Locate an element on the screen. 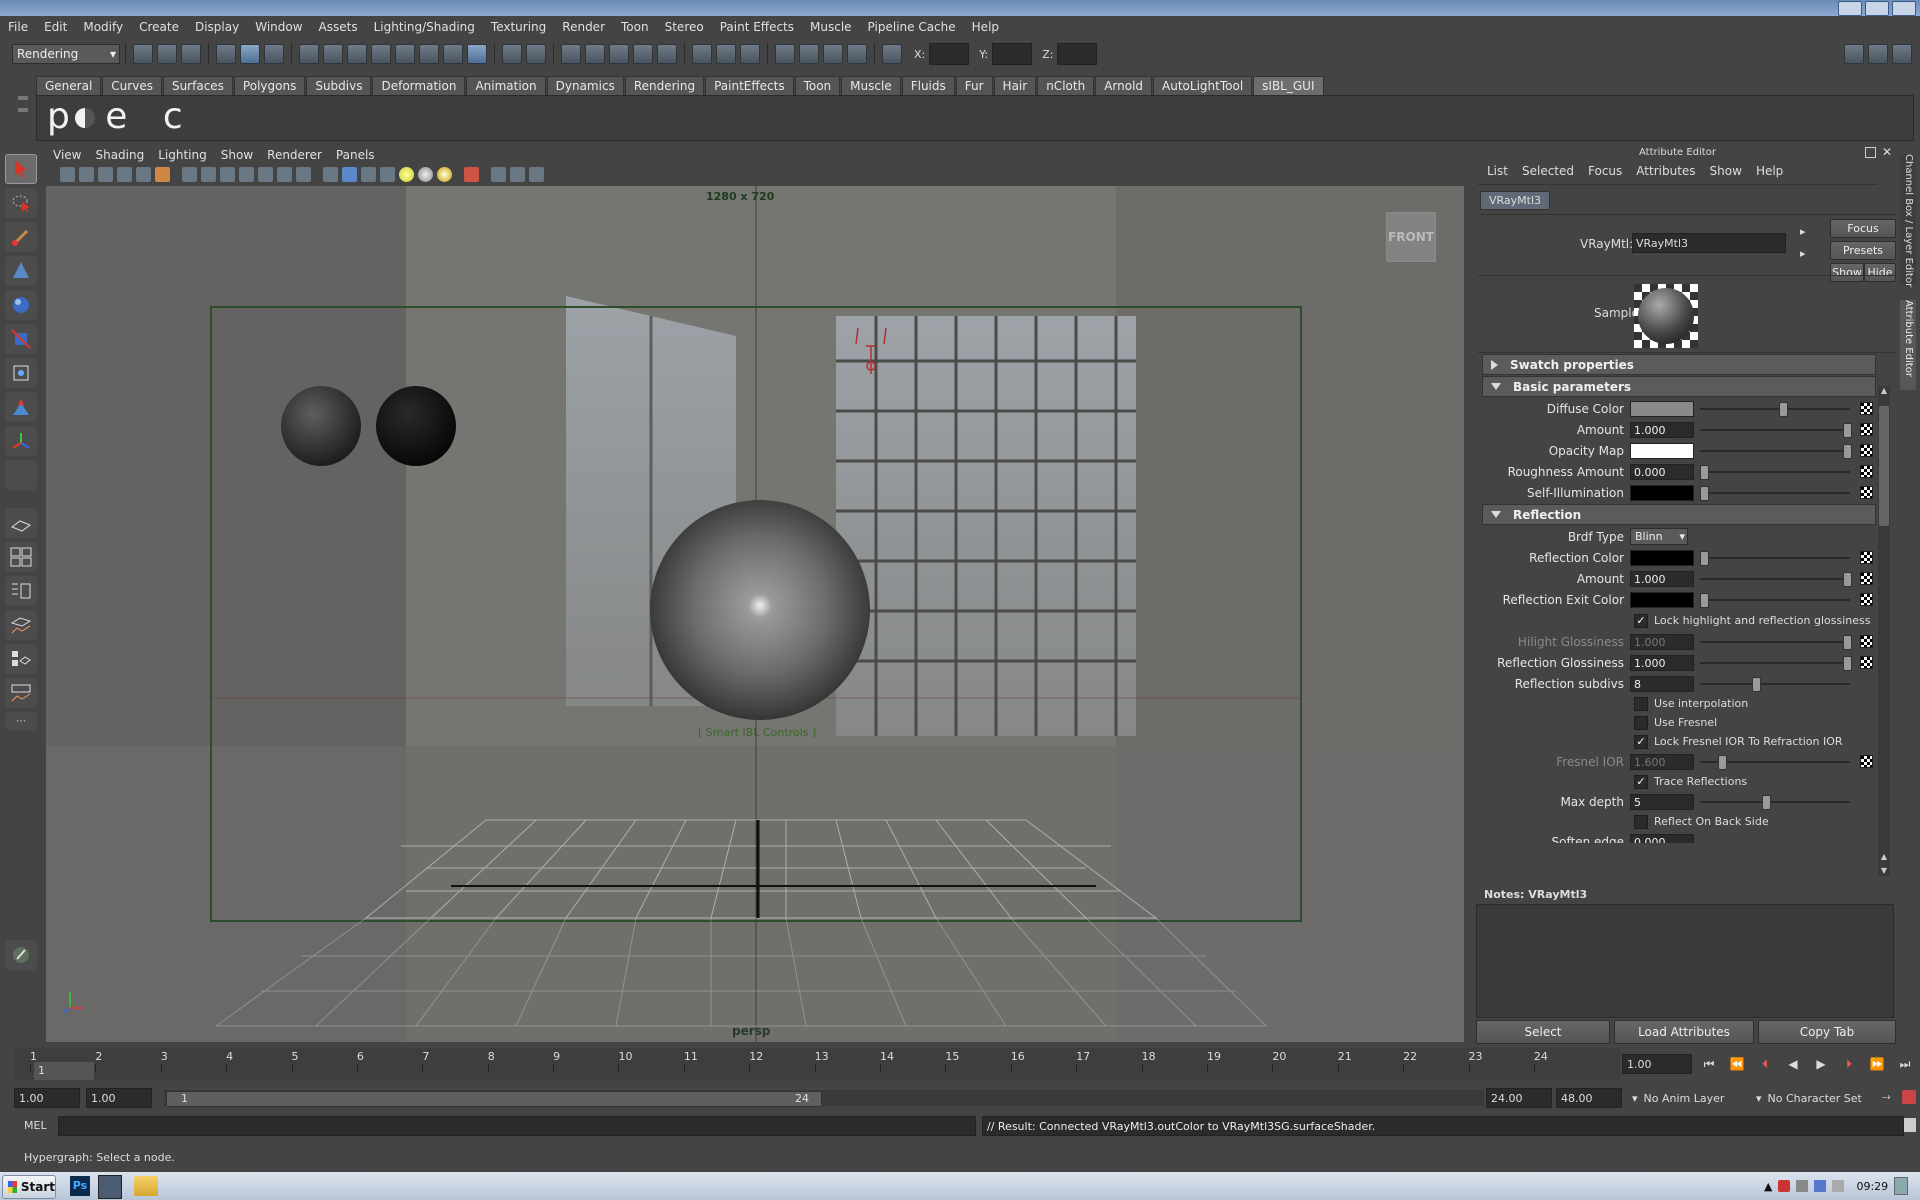  mask-dropdown-icon is located at coordinates (309, 54).